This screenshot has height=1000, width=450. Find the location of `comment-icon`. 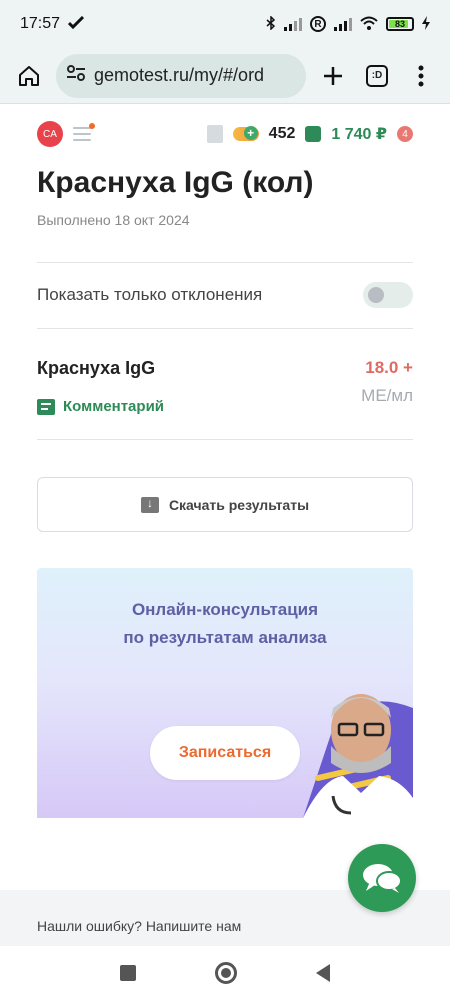

comment-icon is located at coordinates (46, 406).